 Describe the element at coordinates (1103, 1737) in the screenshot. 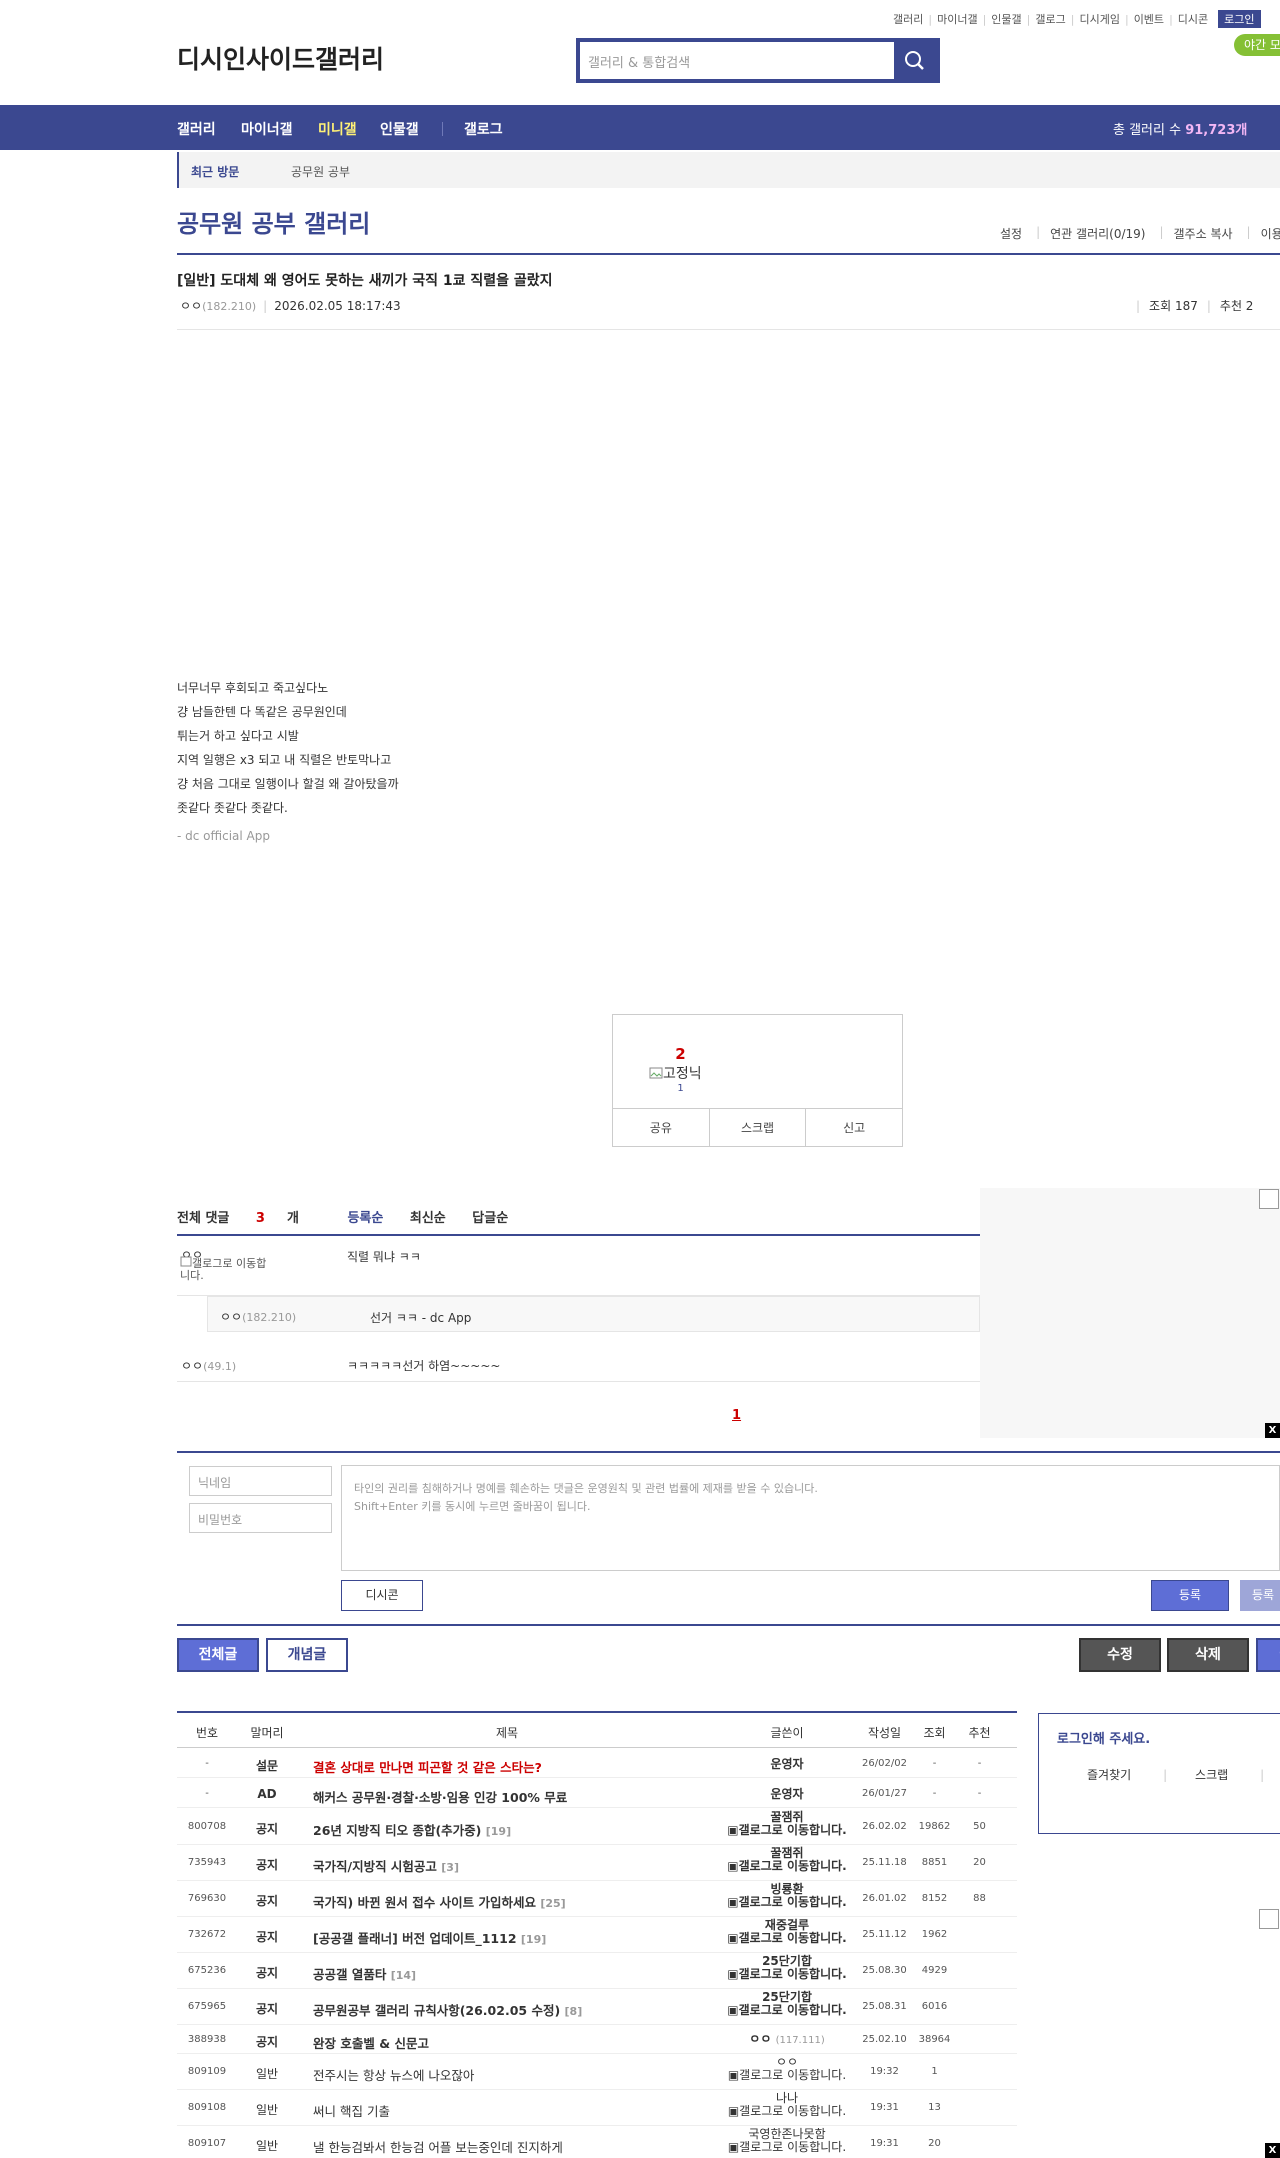

I see `login-prompt: 로그인해 주세요.` at that location.